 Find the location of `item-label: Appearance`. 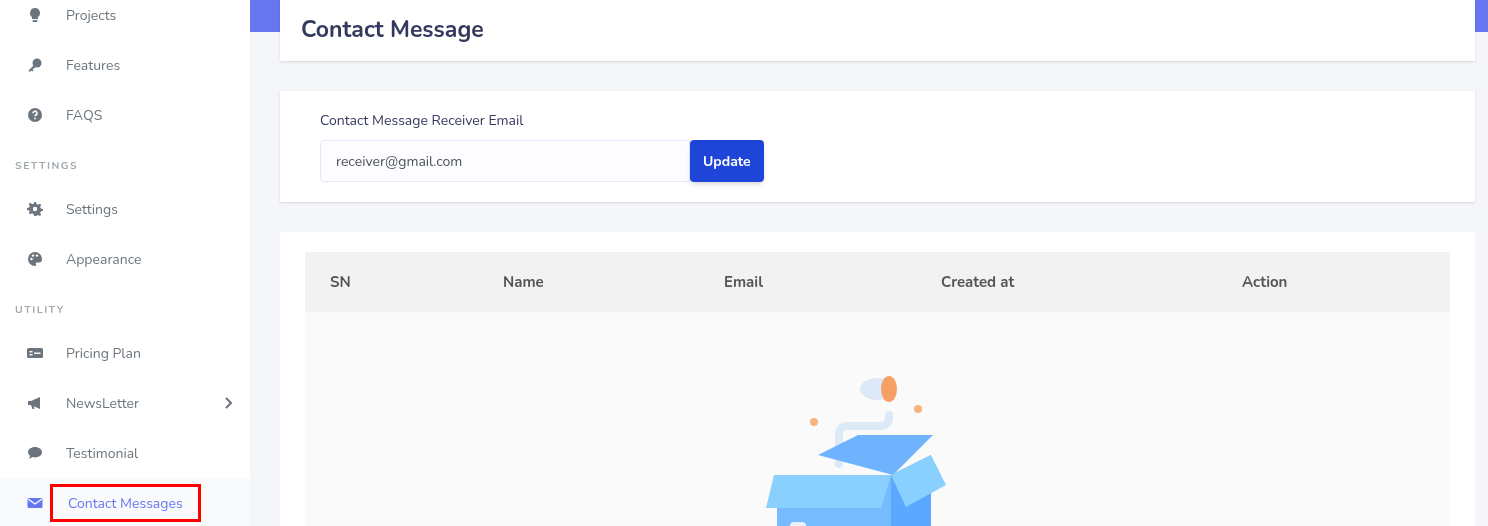

item-label: Appearance is located at coordinates (104, 259).